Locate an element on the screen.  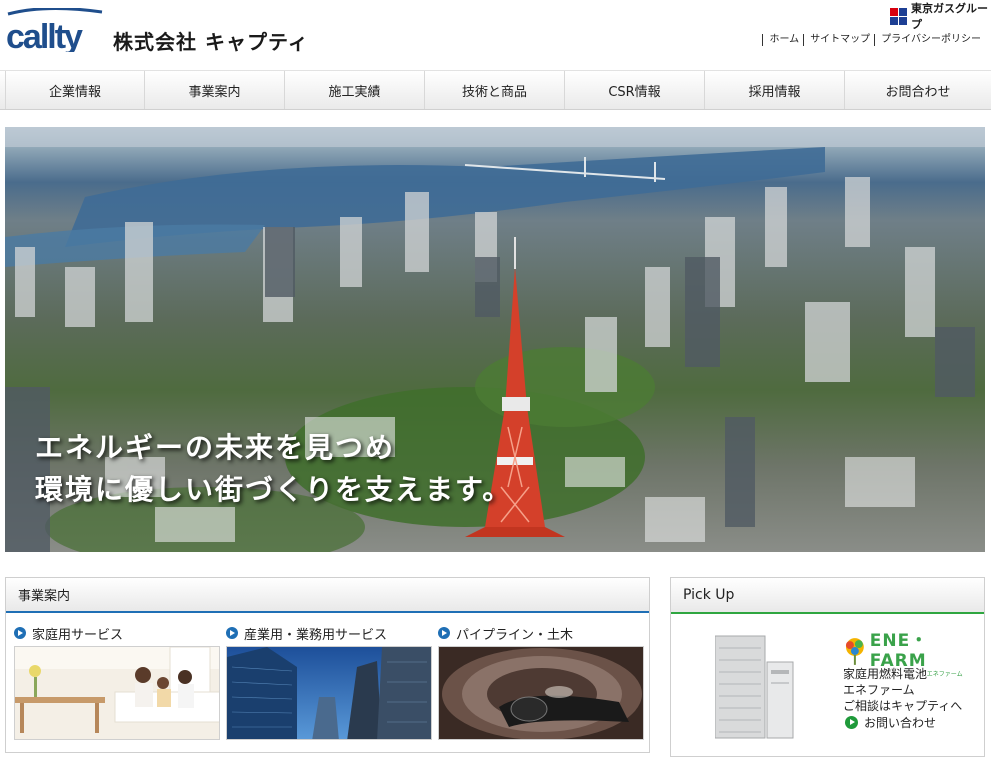
residential-image is located at coordinates (117, 693).